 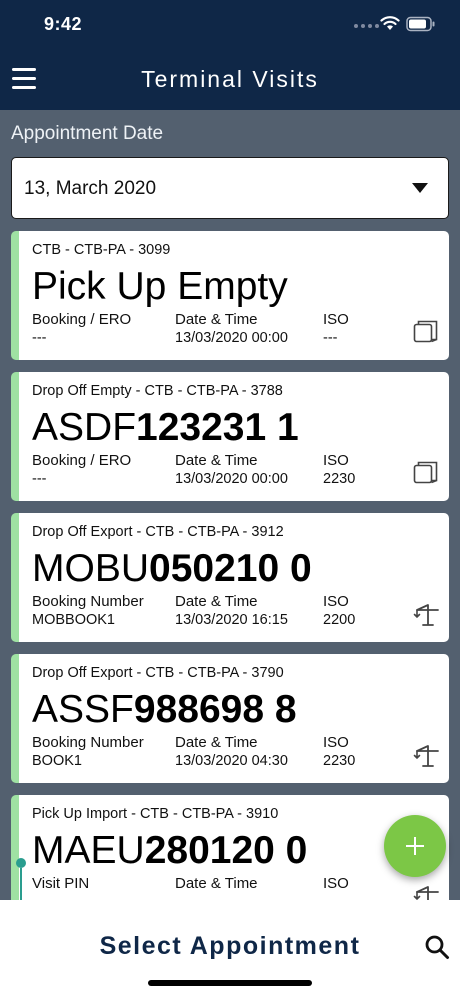 I want to click on visit-title-number: 280120 0, so click(x=226, y=850).